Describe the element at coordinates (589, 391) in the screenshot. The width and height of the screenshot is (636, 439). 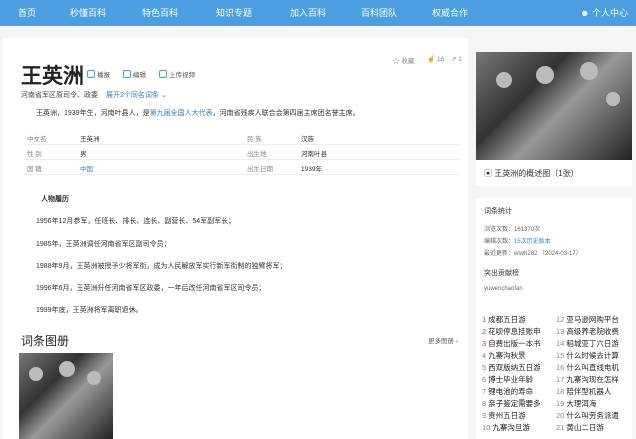
I see `hot-text: 陪伴型机器人` at that location.